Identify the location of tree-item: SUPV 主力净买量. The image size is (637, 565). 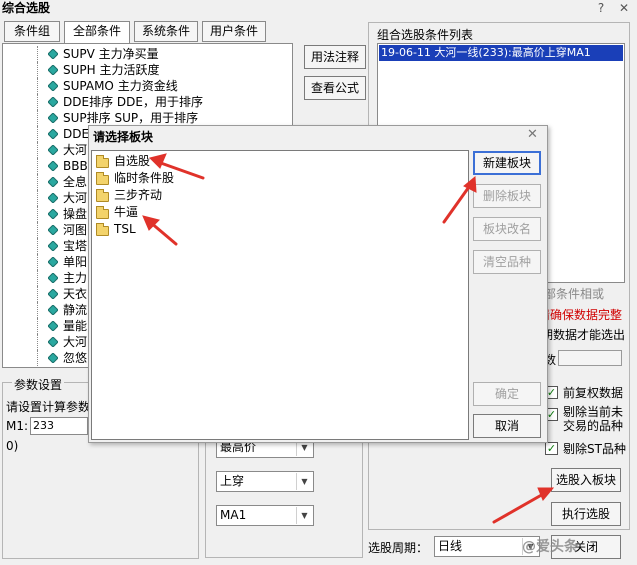
(145, 54).